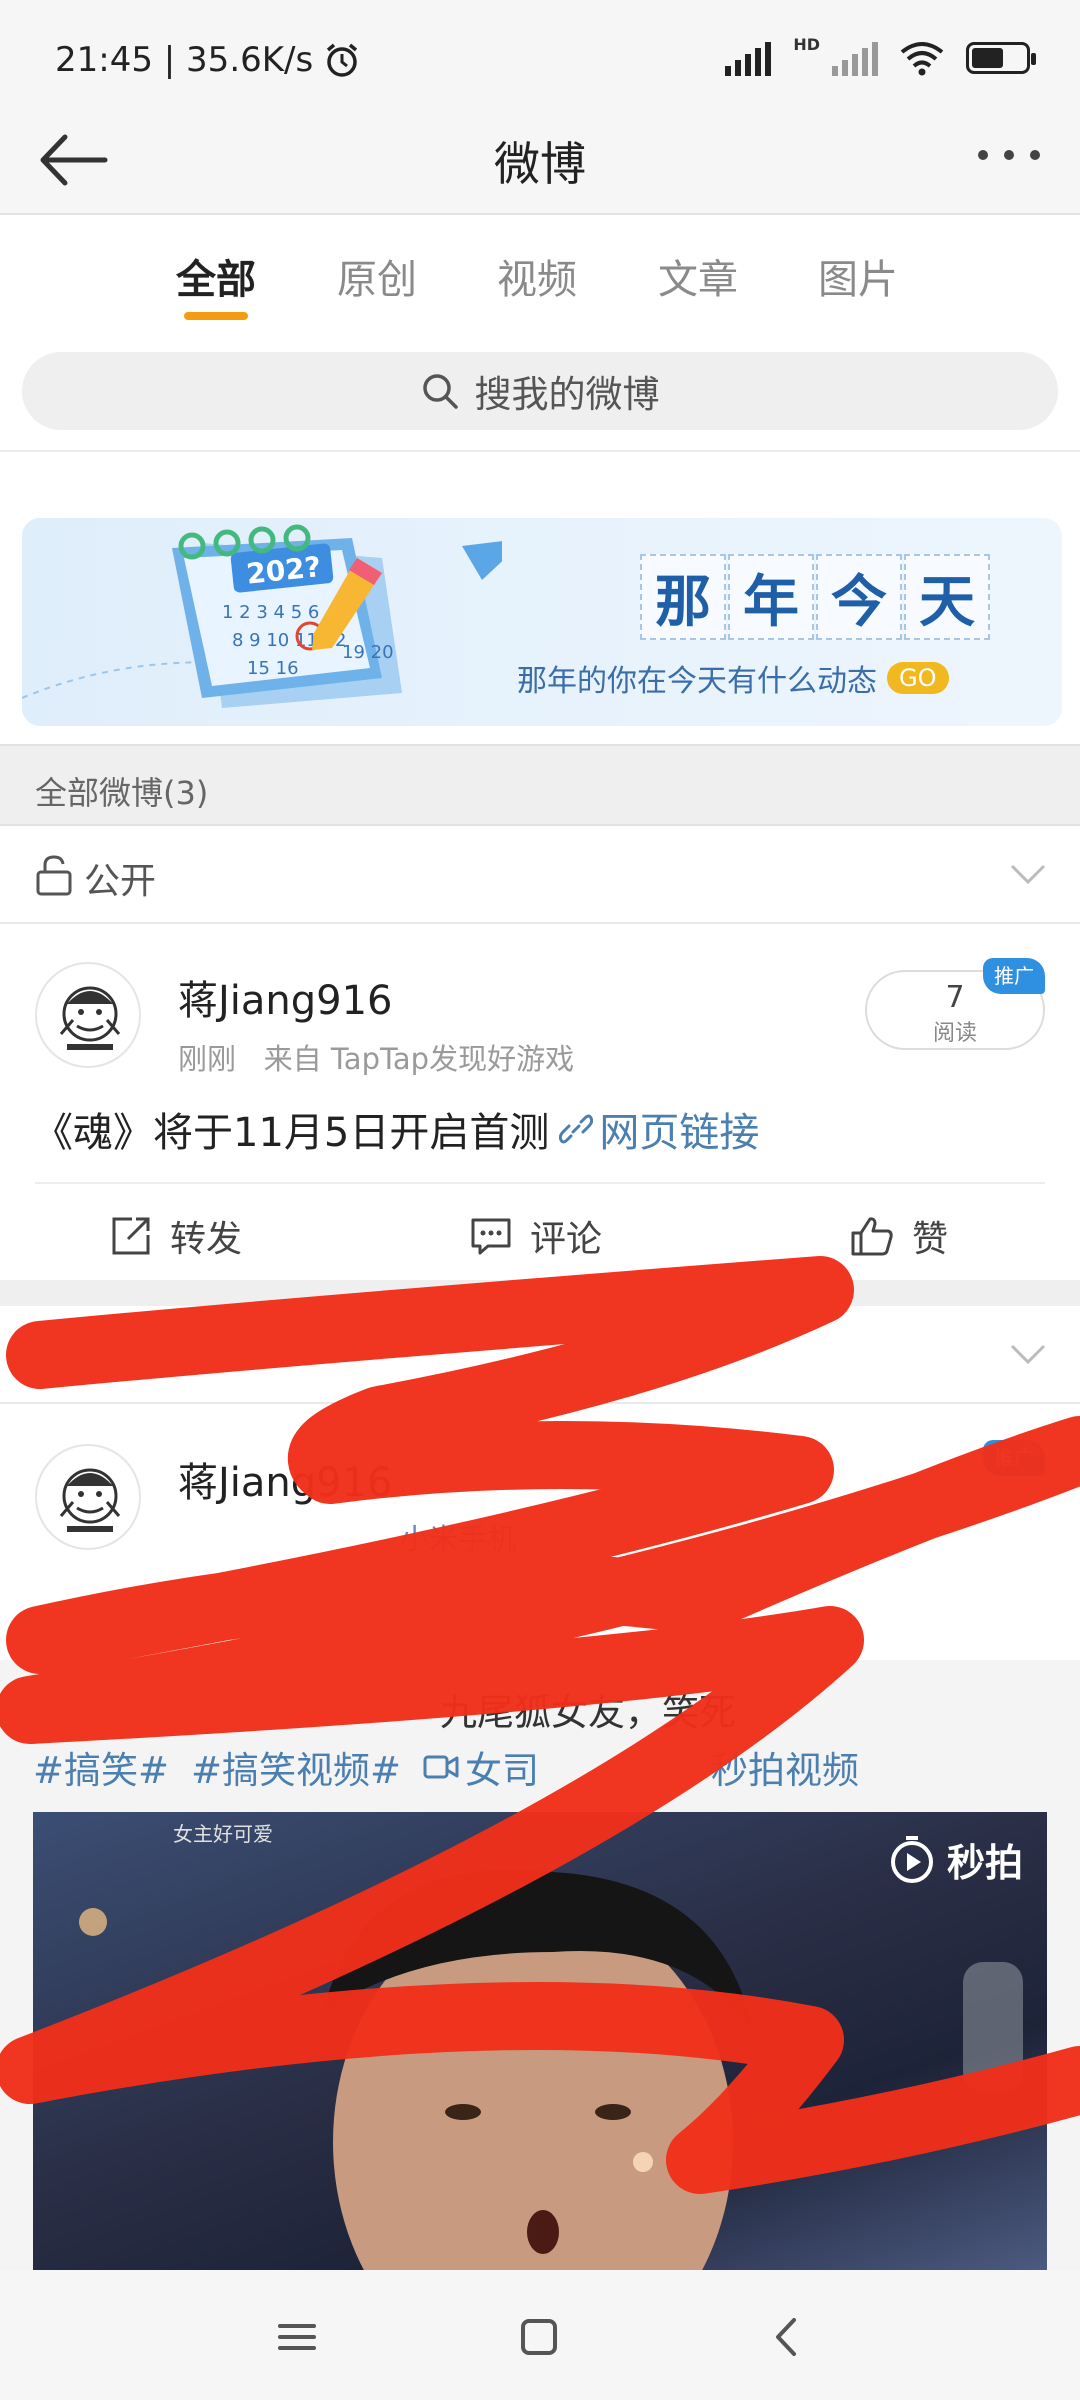  What do you see at coordinates (954, 1033) in the screenshot?
I see `read-label: 阅读` at bounding box center [954, 1033].